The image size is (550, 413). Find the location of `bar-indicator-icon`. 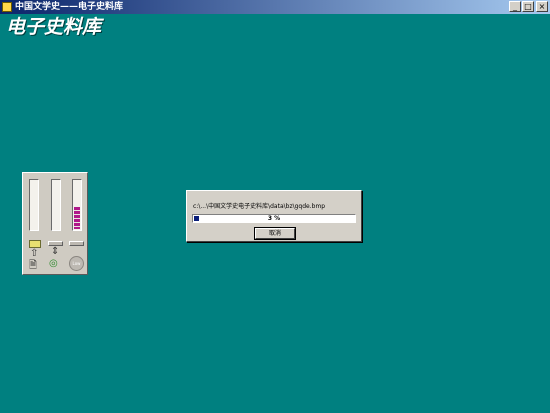

bar-indicator-icon is located at coordinates (76, 243).